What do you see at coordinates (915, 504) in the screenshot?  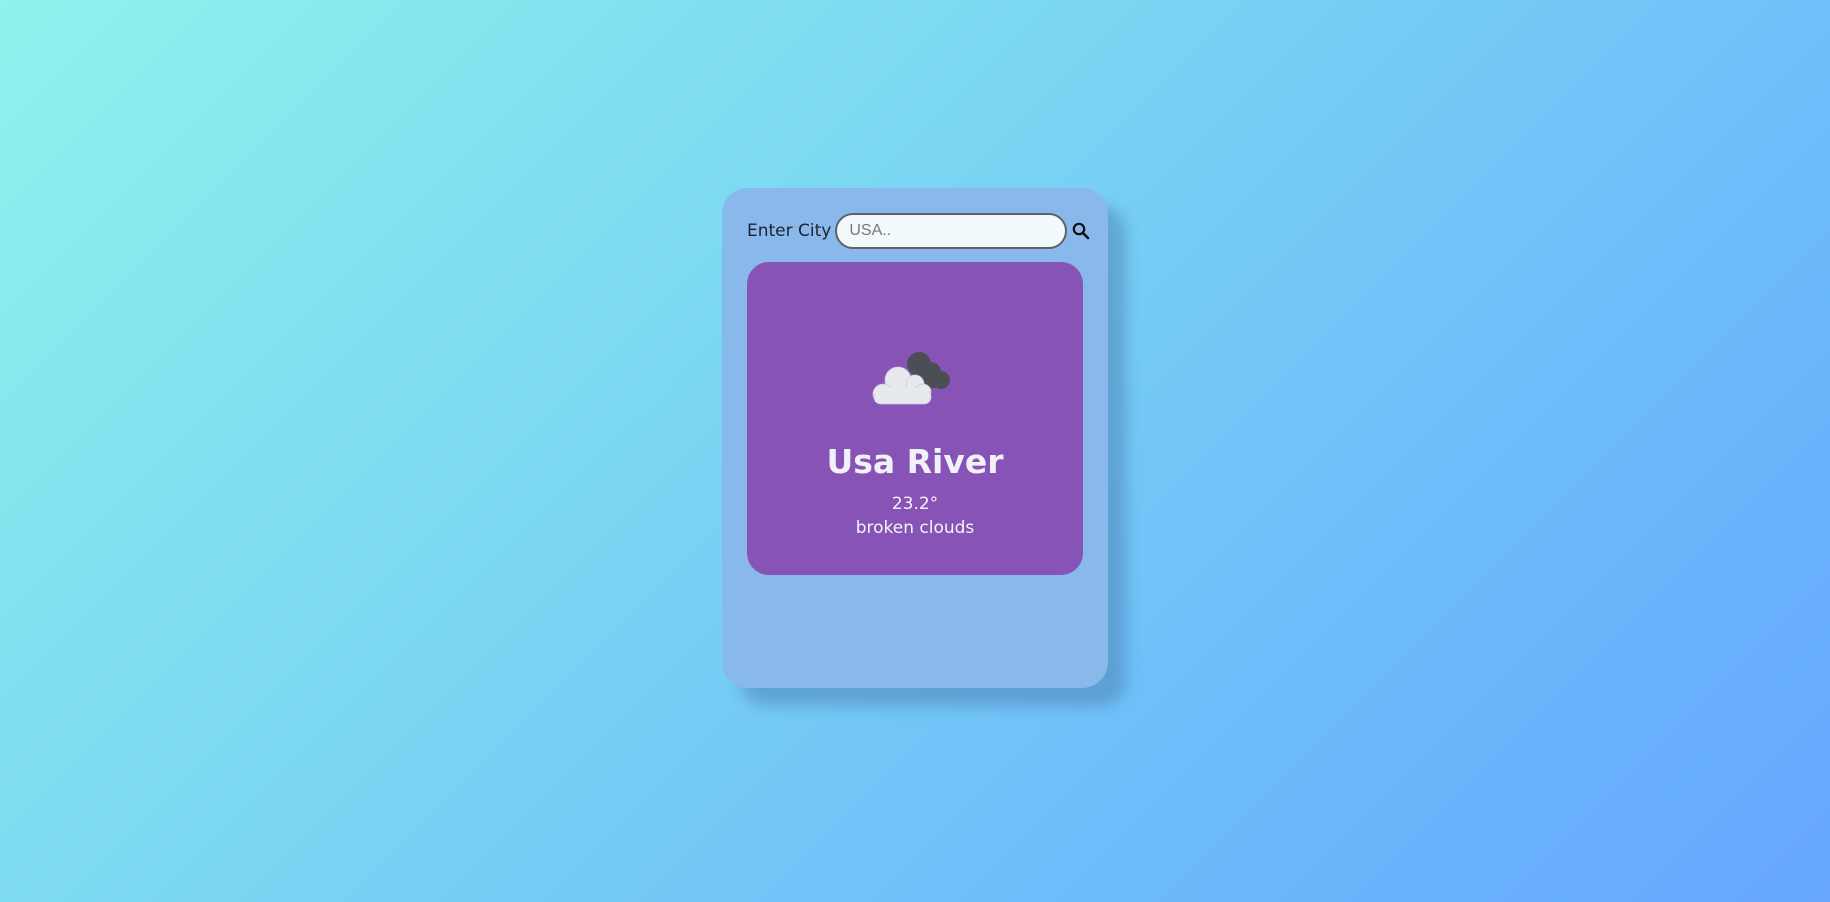 I see `temperature-value: 23.2°` at bounding box center [915, 504].